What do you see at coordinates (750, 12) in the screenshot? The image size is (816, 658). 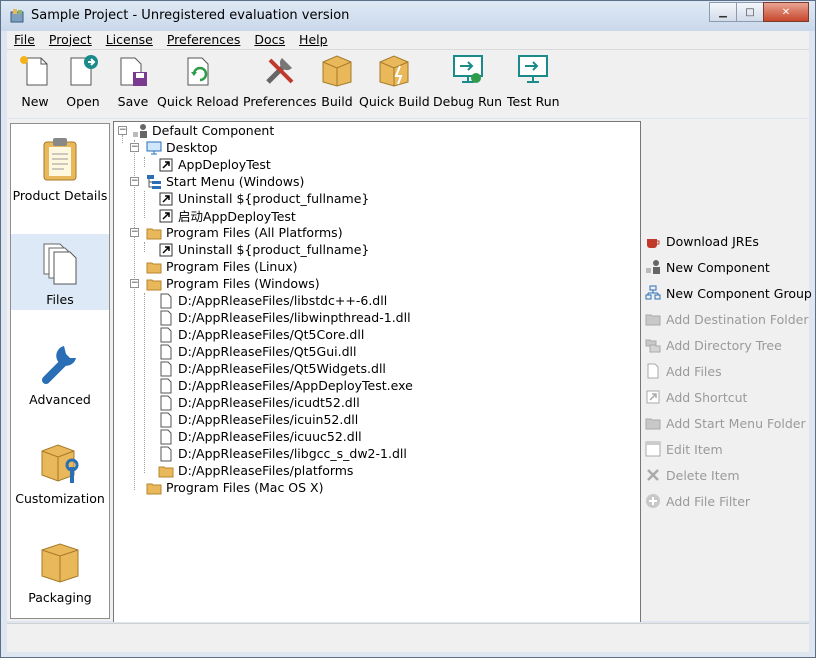 I see `maximize-button: □` at bounding box center [750, 12].